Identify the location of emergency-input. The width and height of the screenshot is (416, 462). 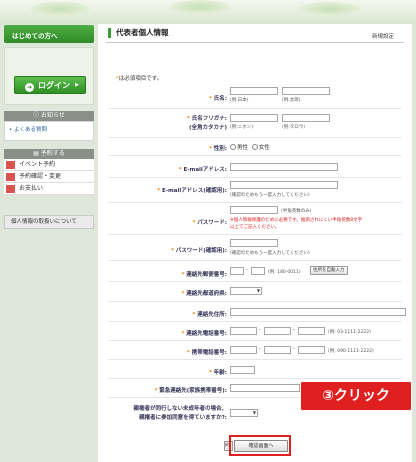
(265, 388).